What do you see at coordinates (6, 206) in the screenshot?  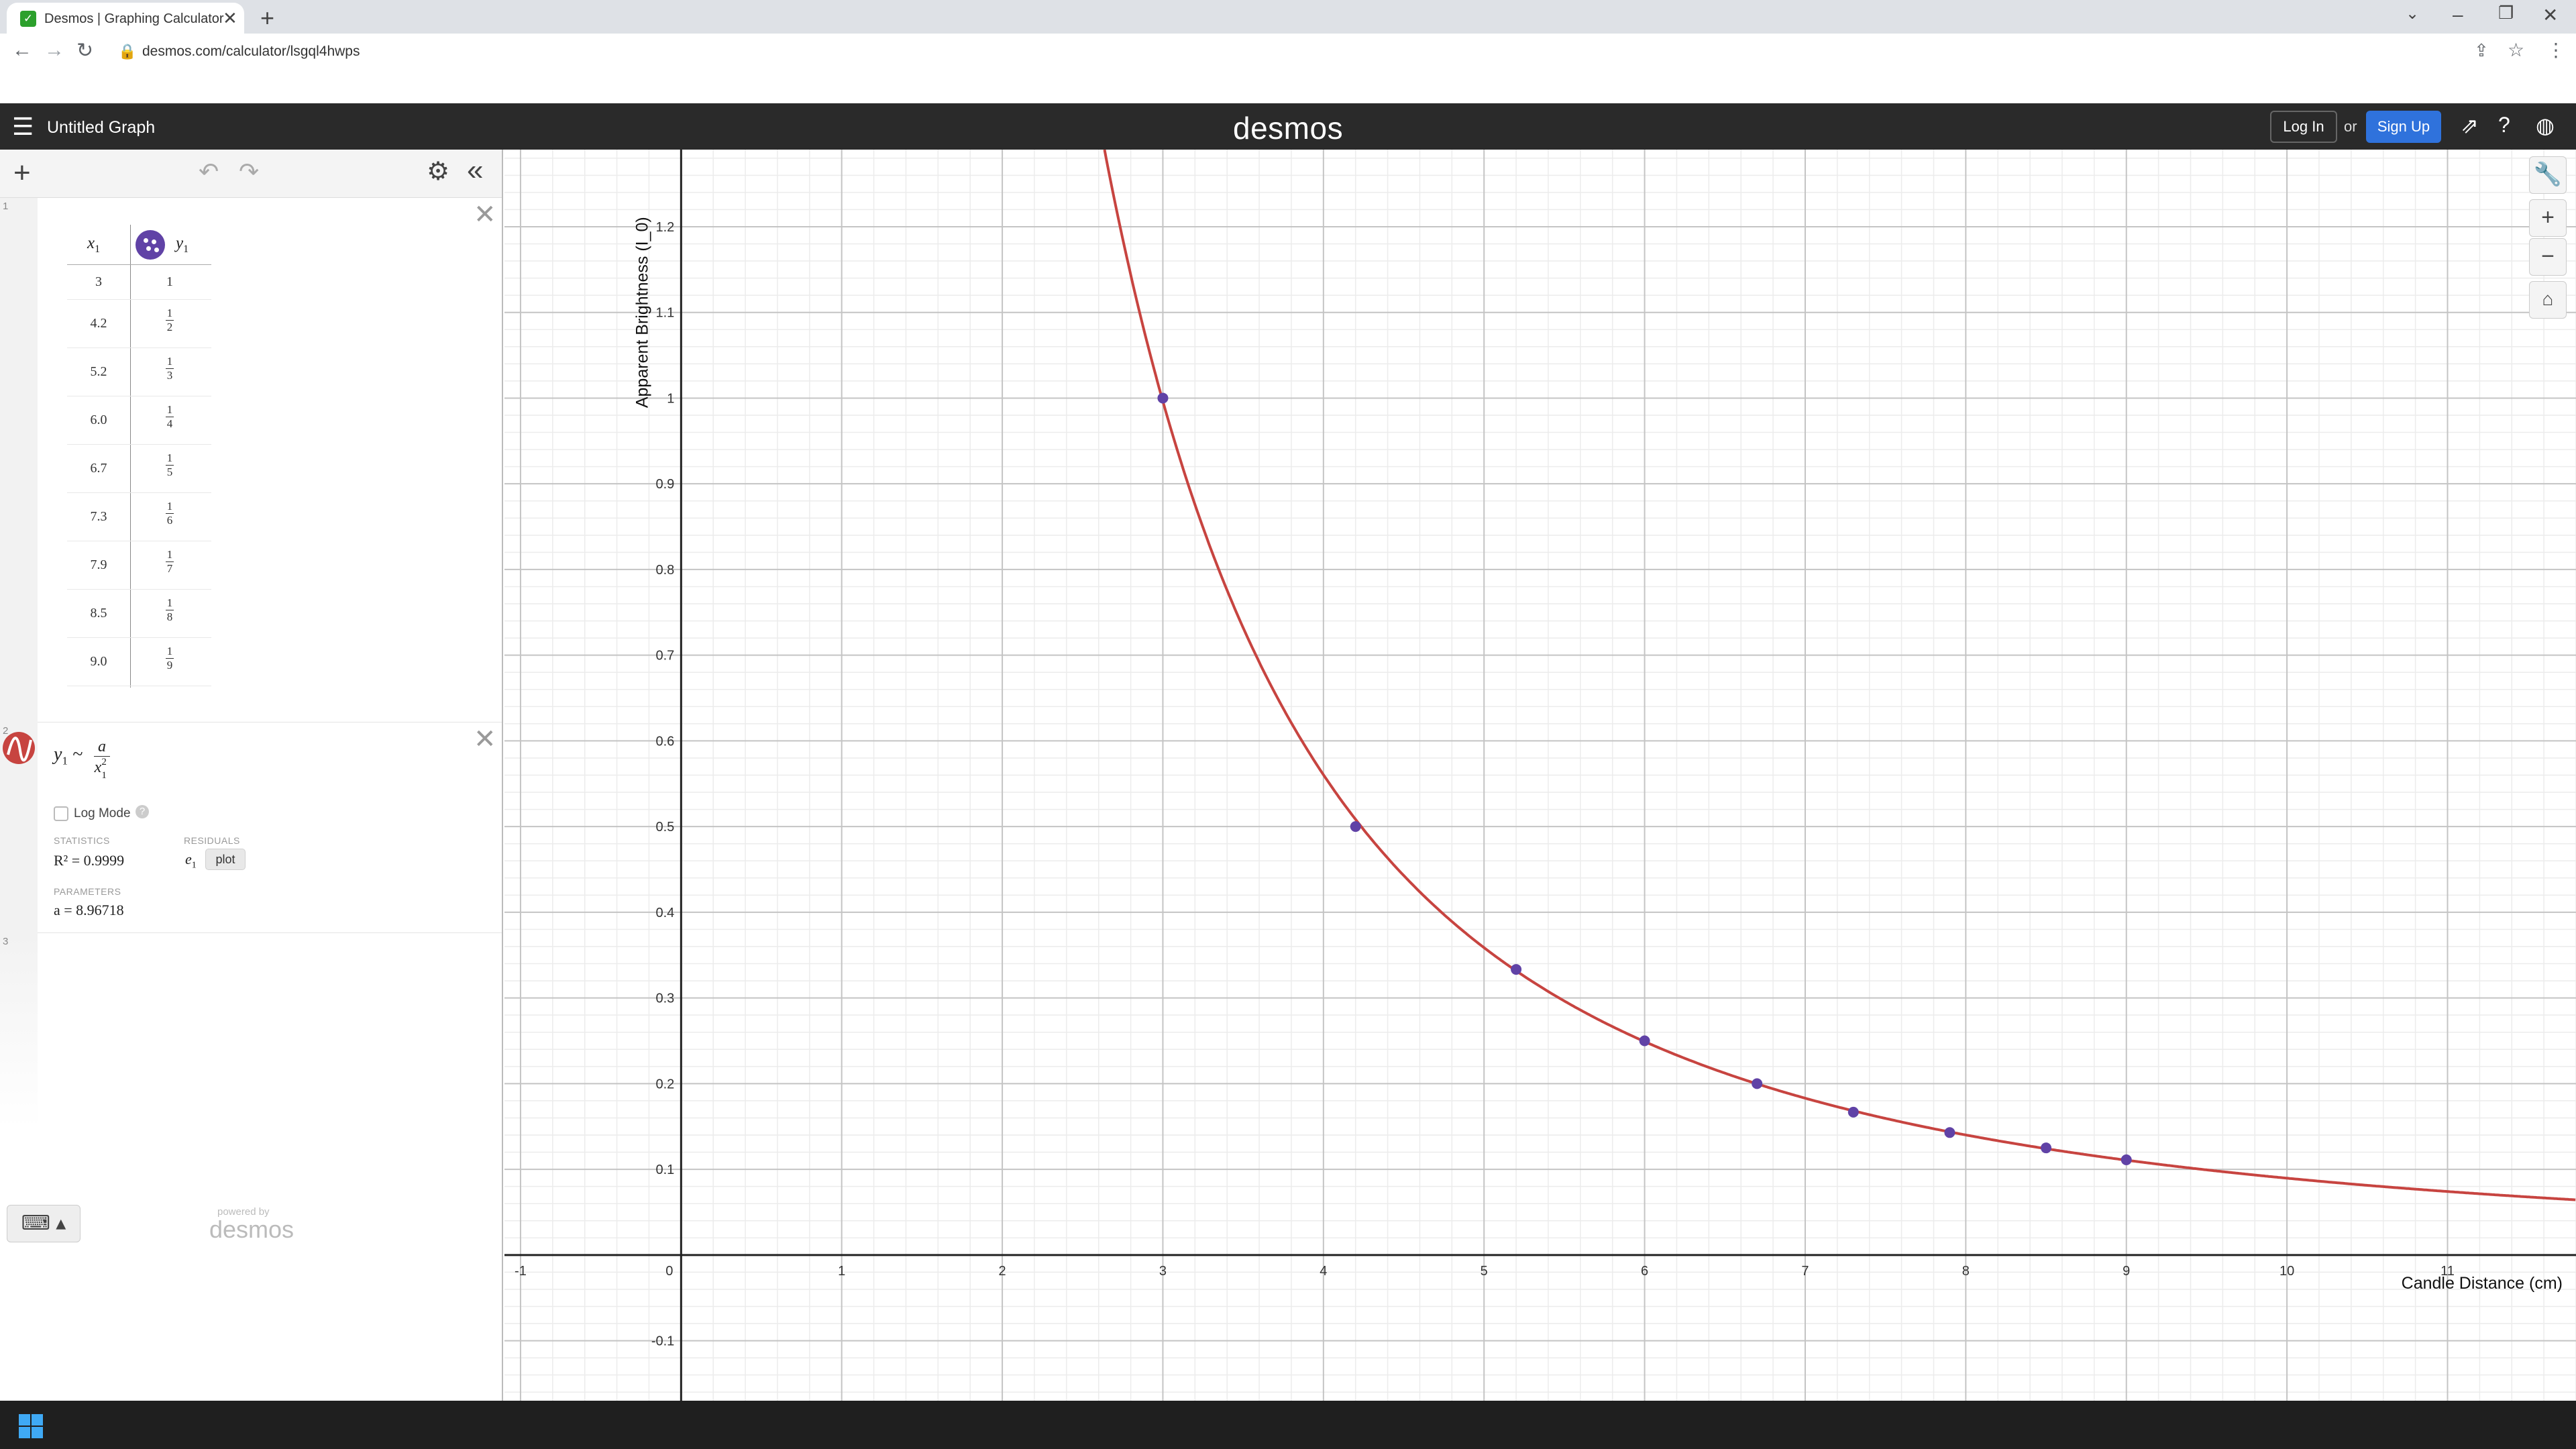 I see `expression-number: 1` at bounding box center [6, 206].